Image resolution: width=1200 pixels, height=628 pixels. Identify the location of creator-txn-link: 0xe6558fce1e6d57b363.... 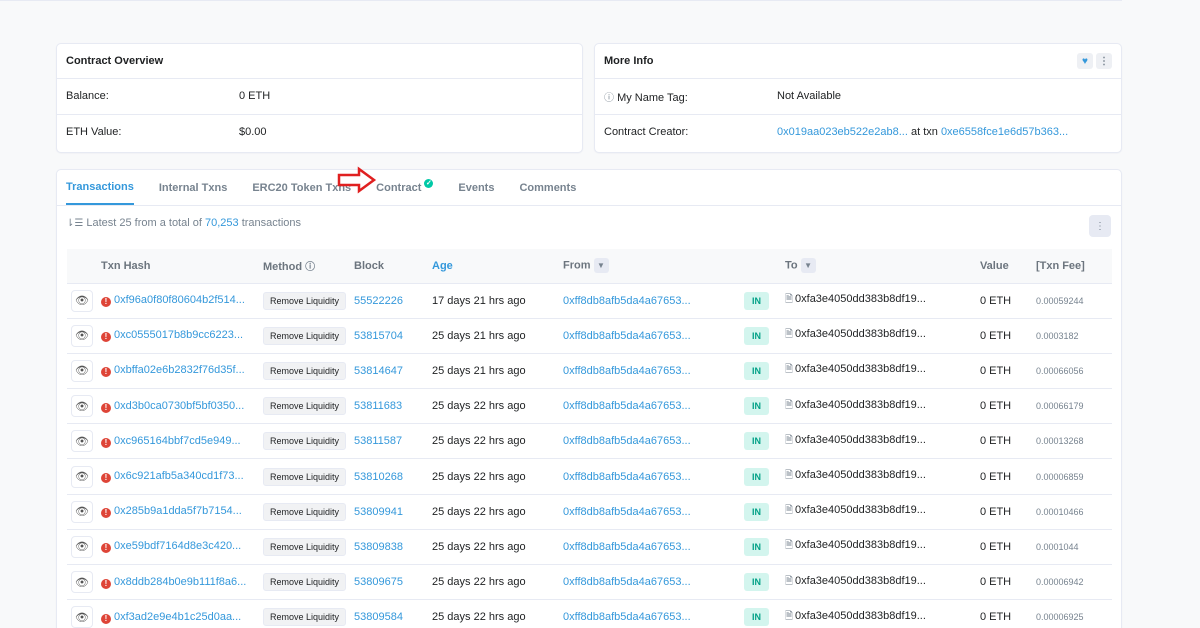
(1004, 132).